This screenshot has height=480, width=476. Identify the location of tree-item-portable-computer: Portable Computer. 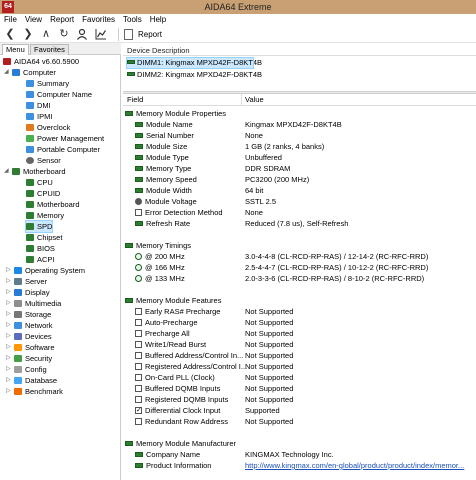
(63, 149).